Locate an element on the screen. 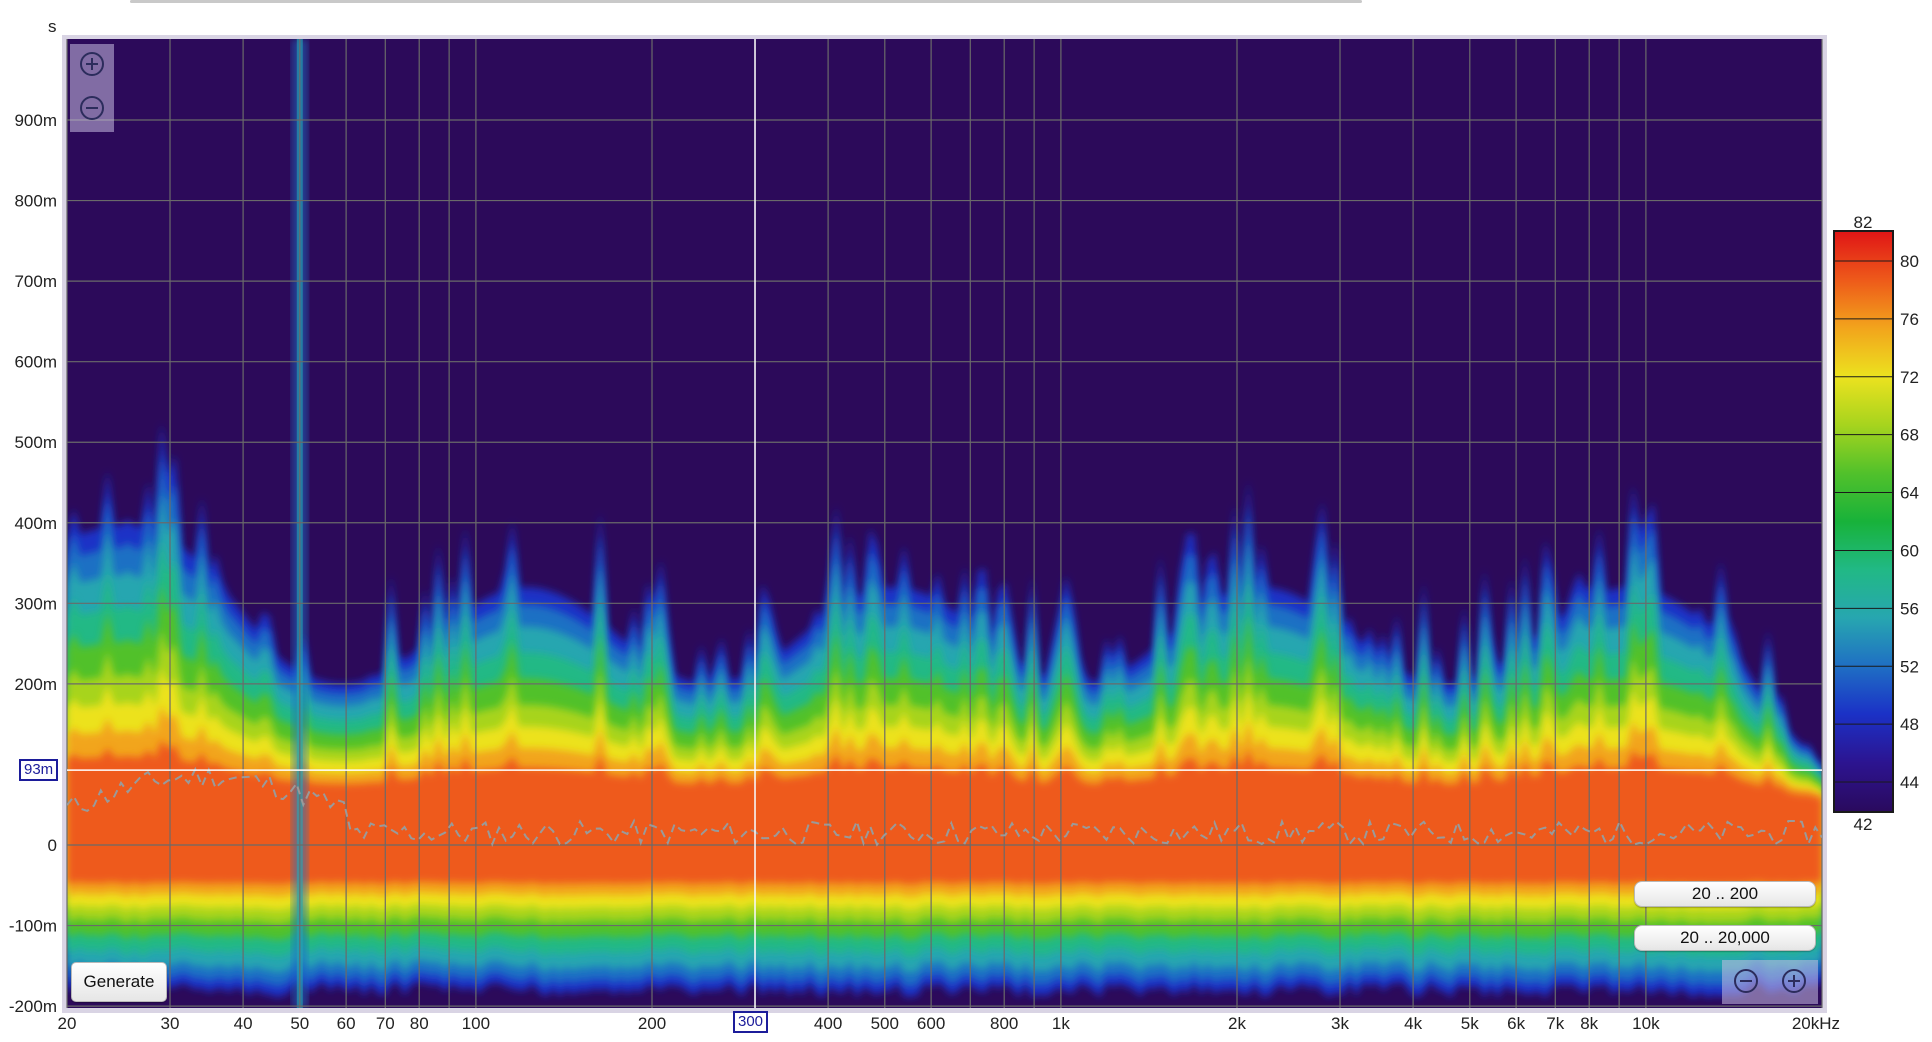 This screenshot has height=1042, width=1932. colorbar-tick-label: 72 is located at coordinates (1909, 377).